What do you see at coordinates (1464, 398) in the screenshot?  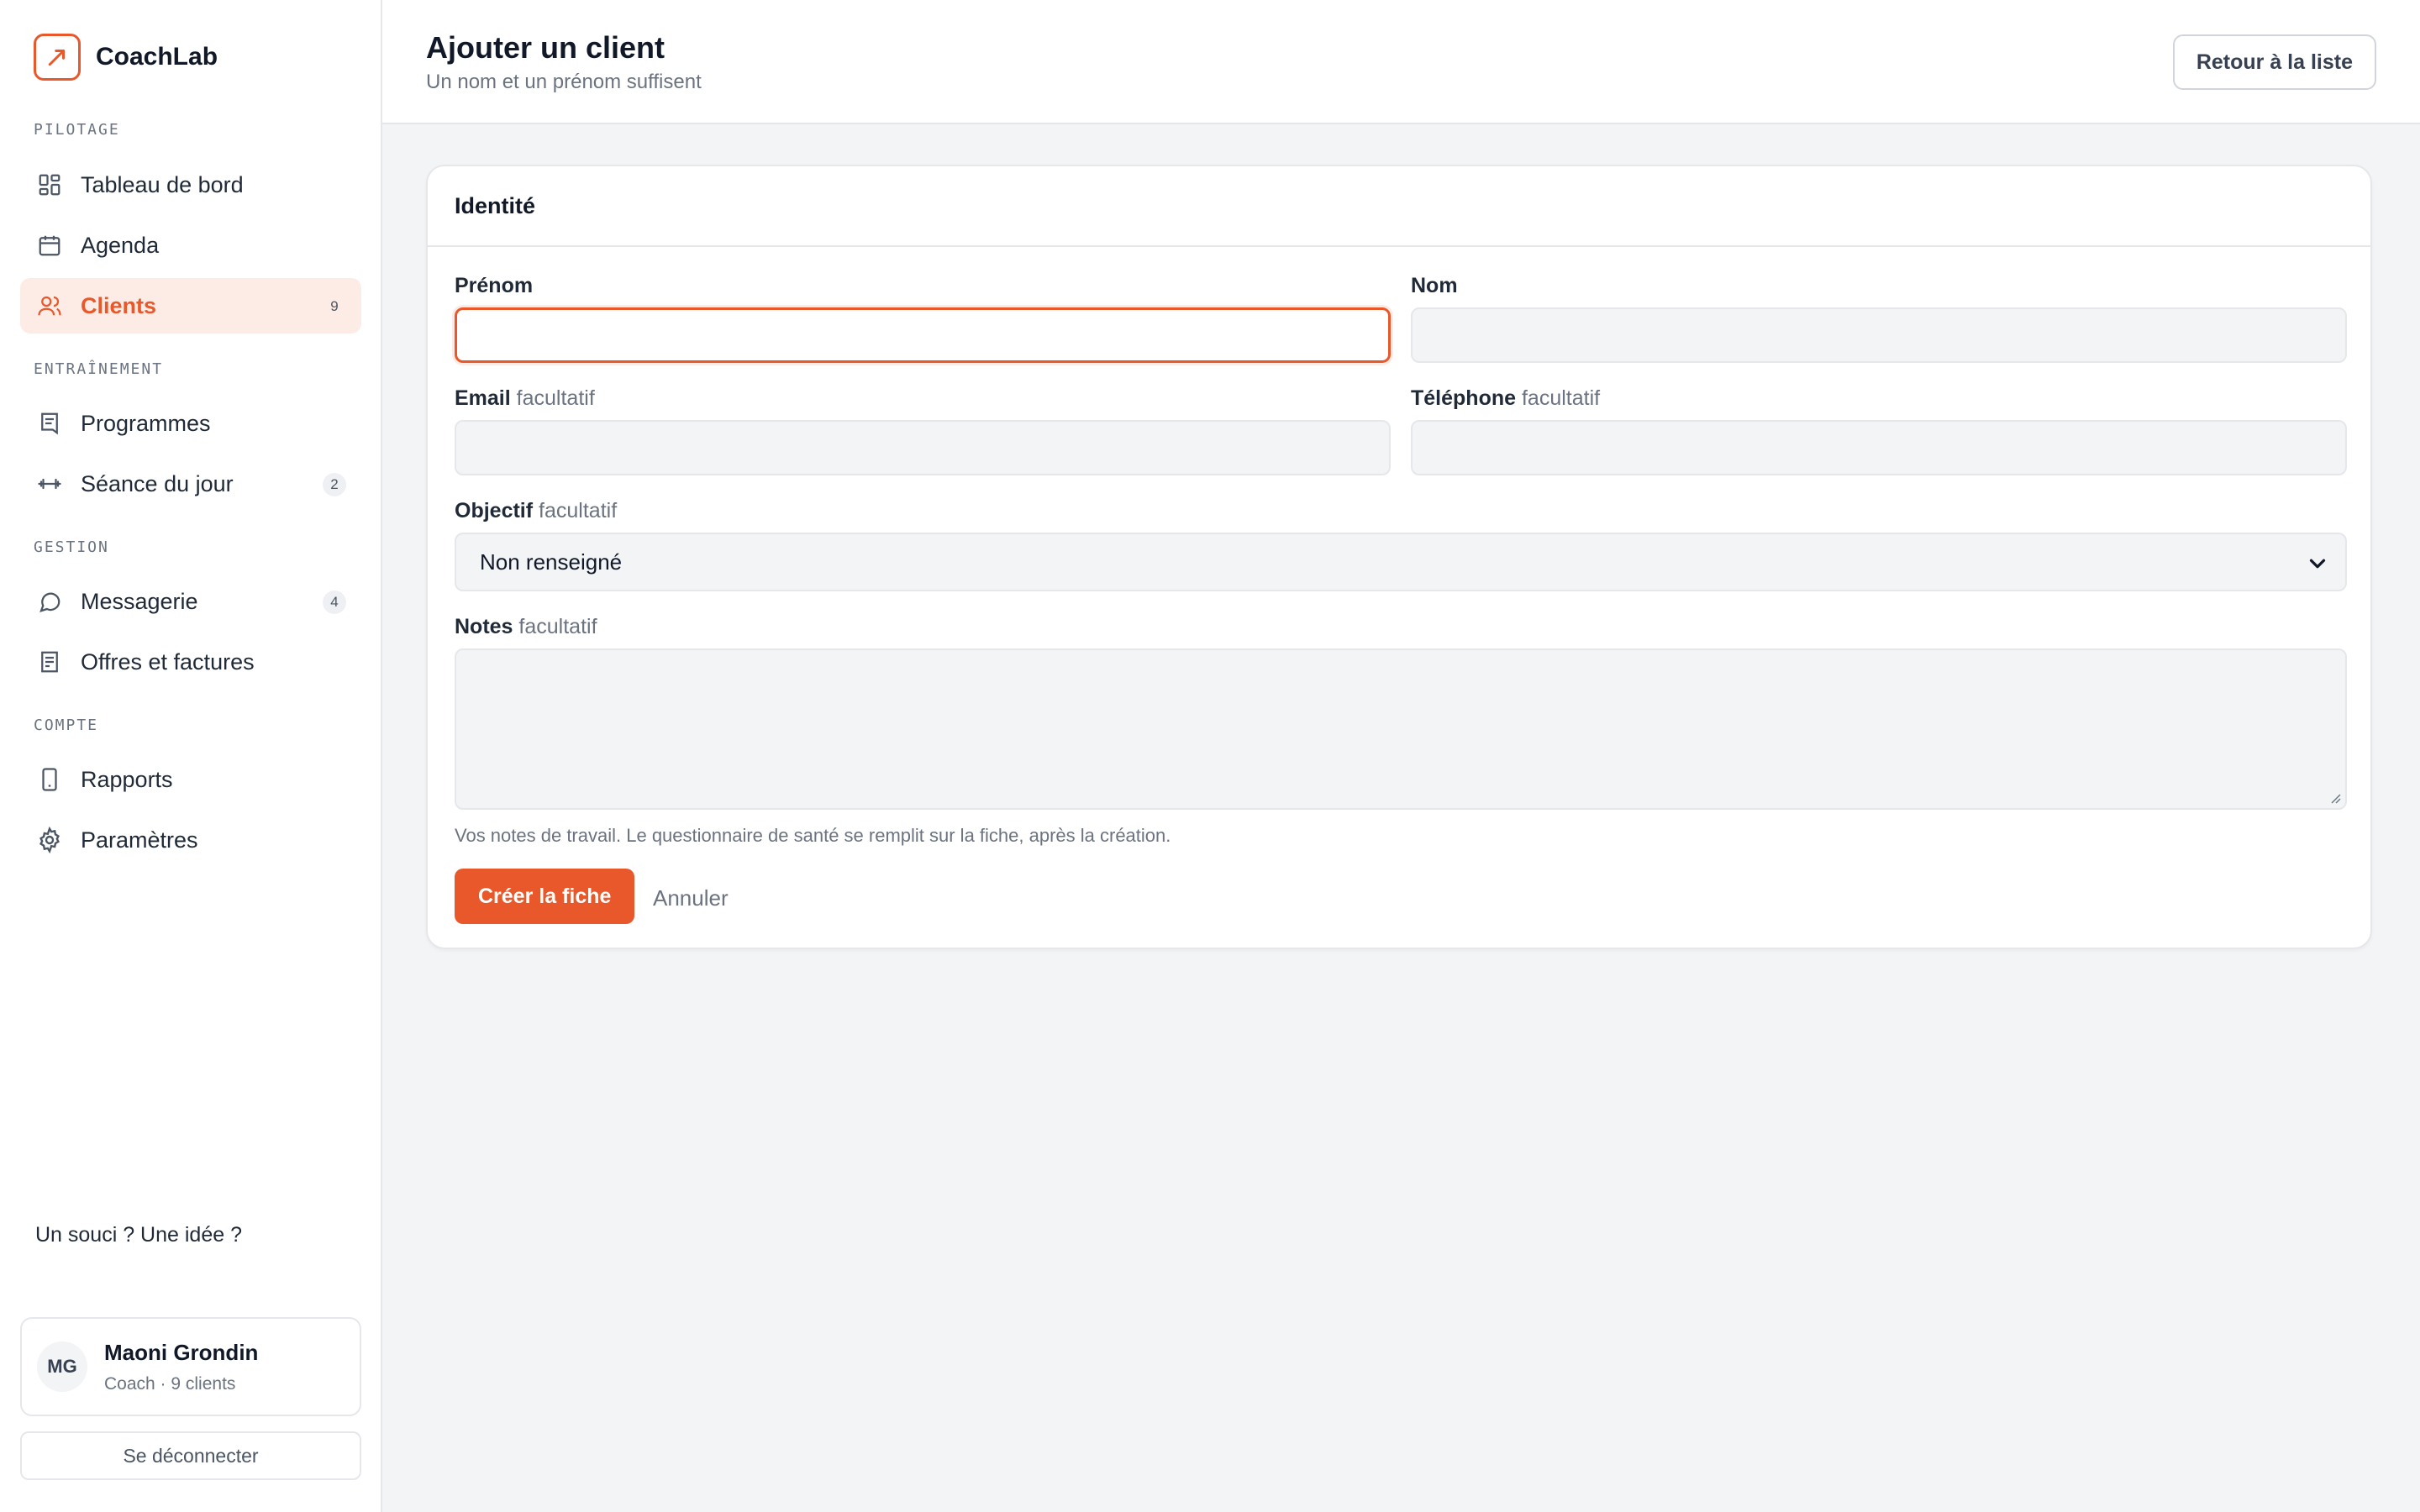 I see `phone-label-text: Téléphone` at bounding box center [1464, 398].